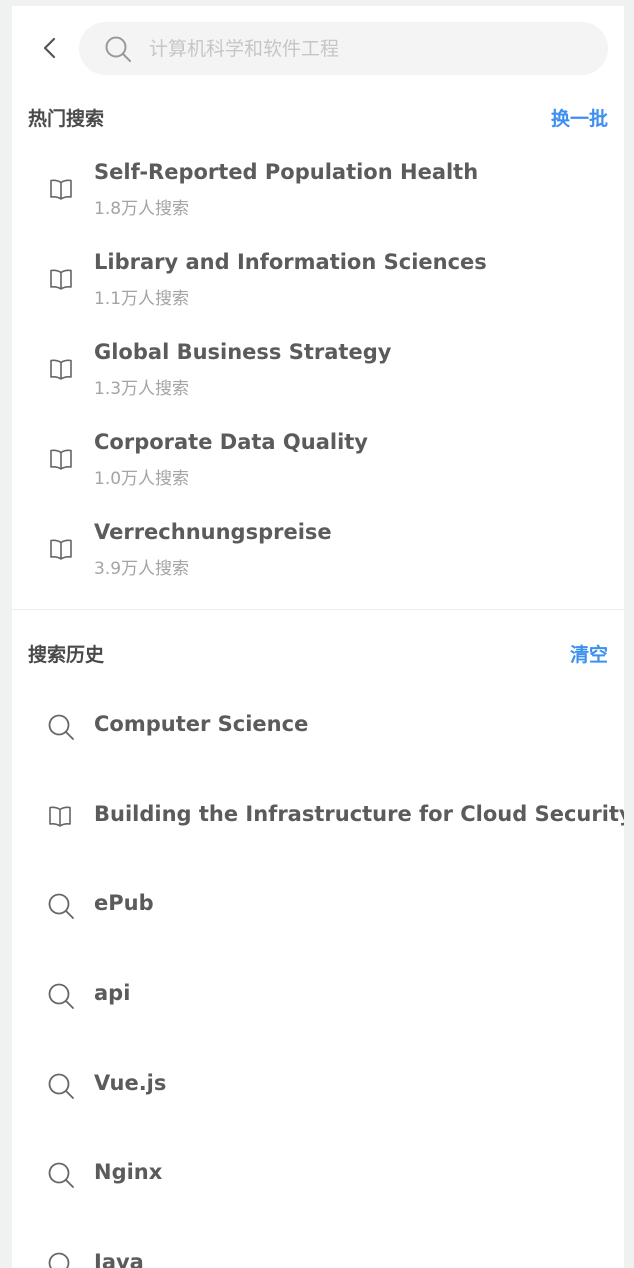 The image size is (634, 1268). What do you see at coordinates (142, 209) in the screenshot?
I see `hot-search-item-count: 1.8万人搜索` at bounding box center [142, 209].